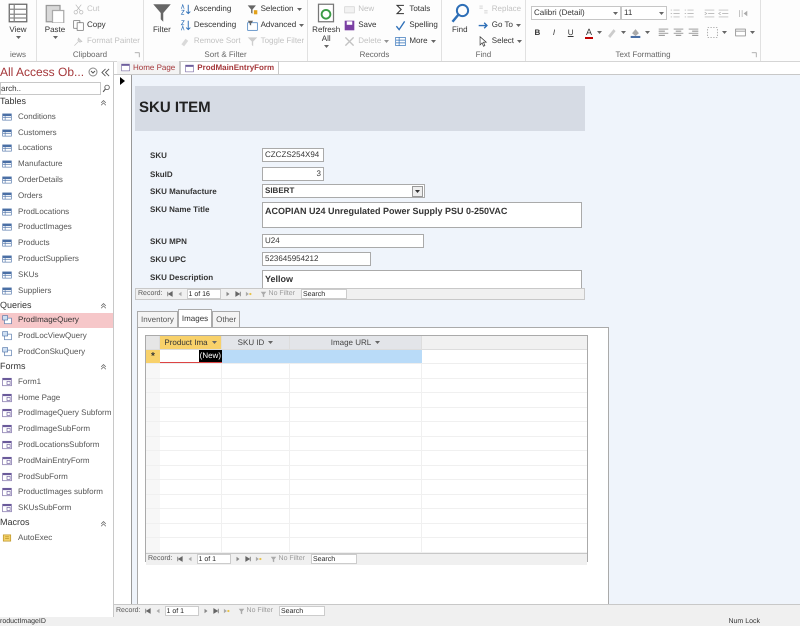 This screenshot has height=626, width=800. I want to click on navigation-item: ProdMainEntryForm, so click(56, 460).